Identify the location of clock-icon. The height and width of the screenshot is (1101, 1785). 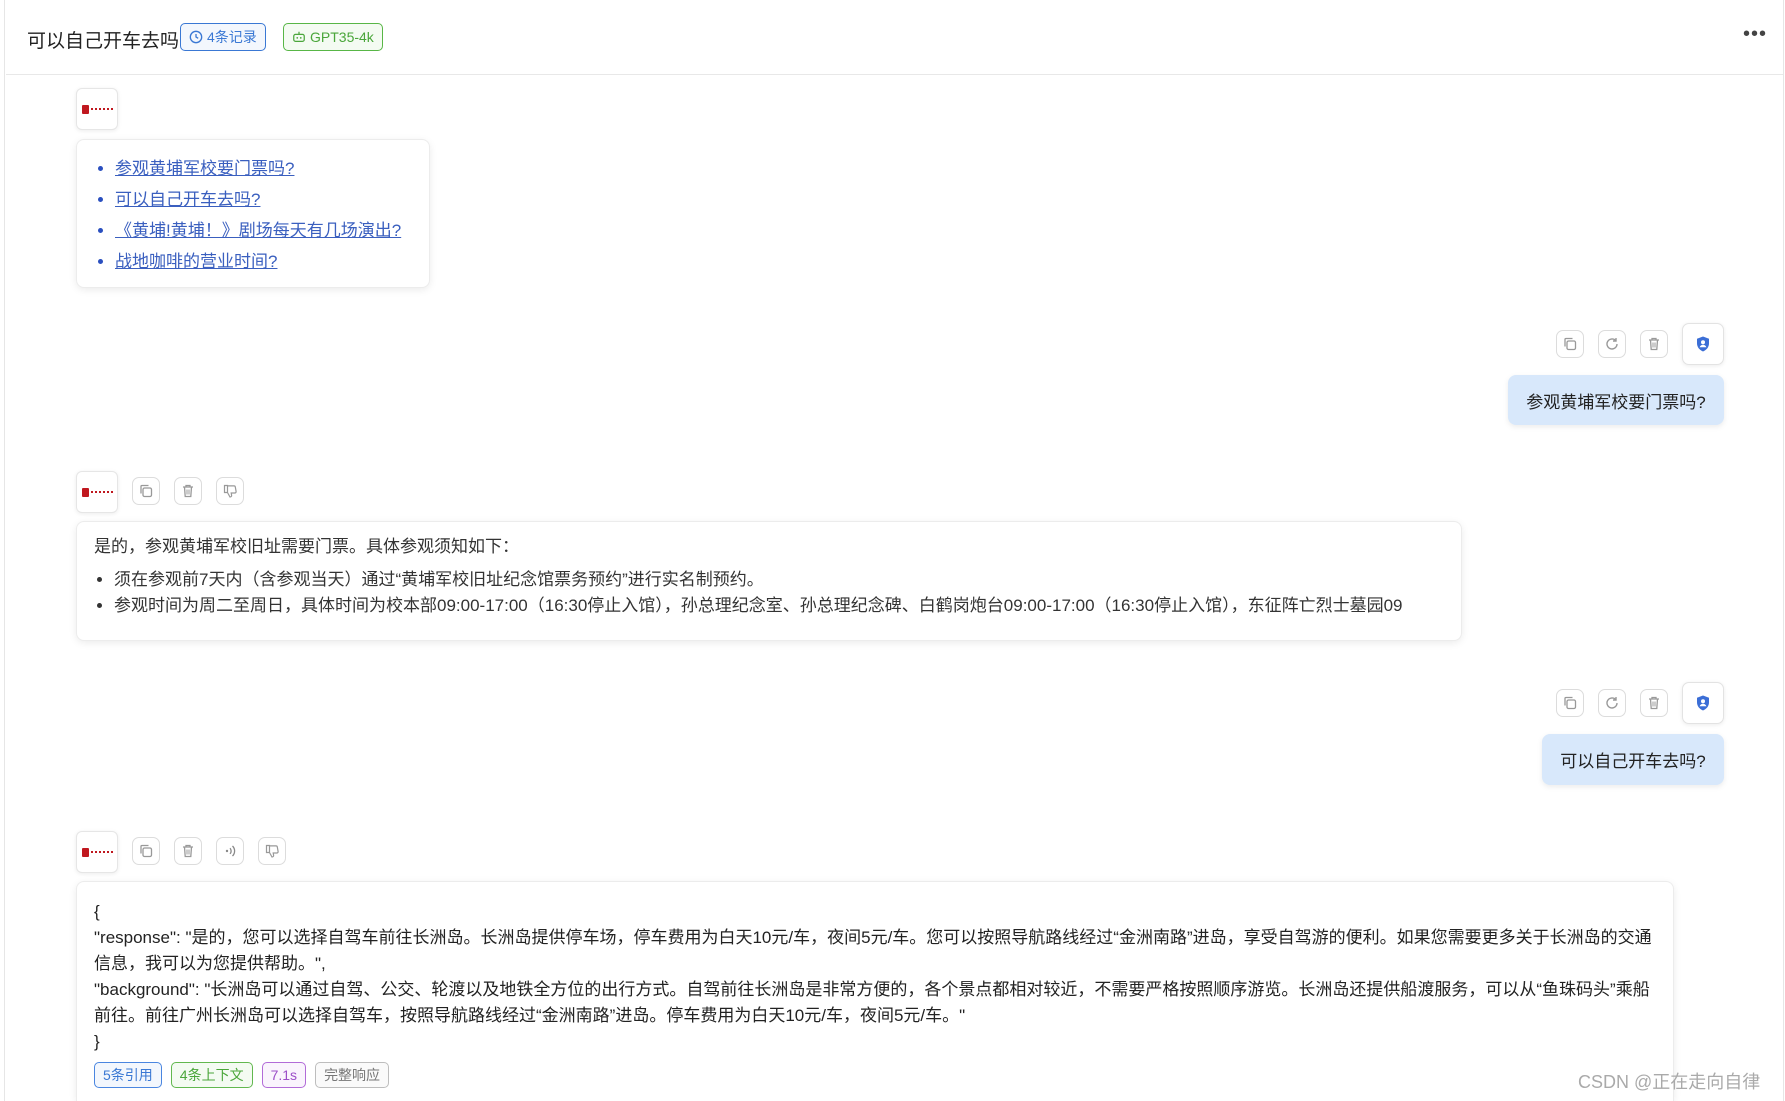
(196, 37).